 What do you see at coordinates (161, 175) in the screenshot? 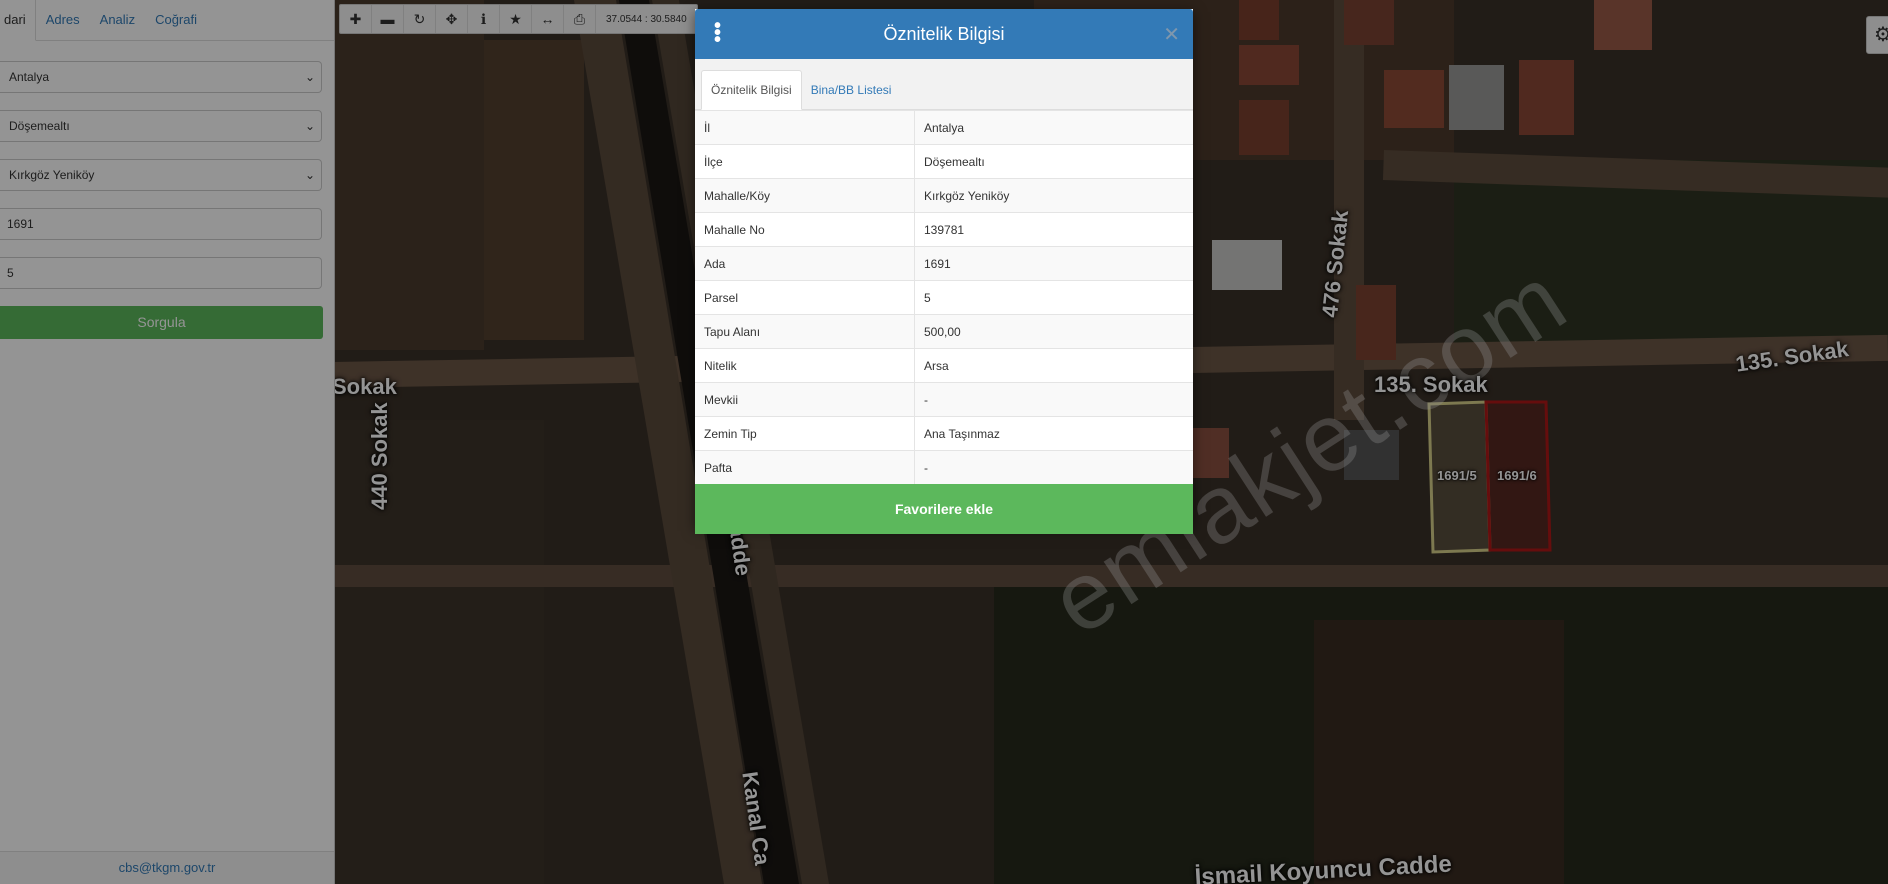
I see `mahalle-select: Kırkgöz Yeniköy ⌄` at bounding box center [161, 175].